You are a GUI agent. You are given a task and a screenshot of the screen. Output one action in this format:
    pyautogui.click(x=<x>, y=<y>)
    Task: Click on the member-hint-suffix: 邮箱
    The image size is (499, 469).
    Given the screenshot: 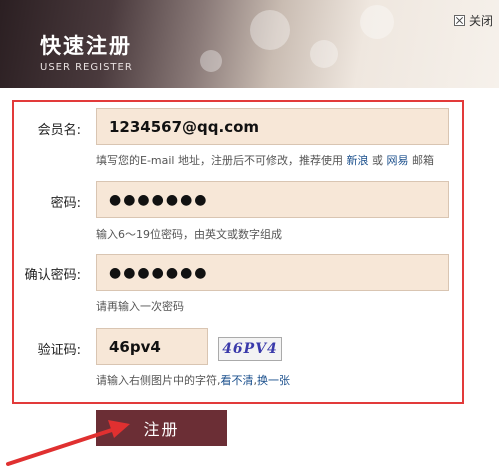 What is the action you would take?
    pyautogui.click(x=422, y=160)
    